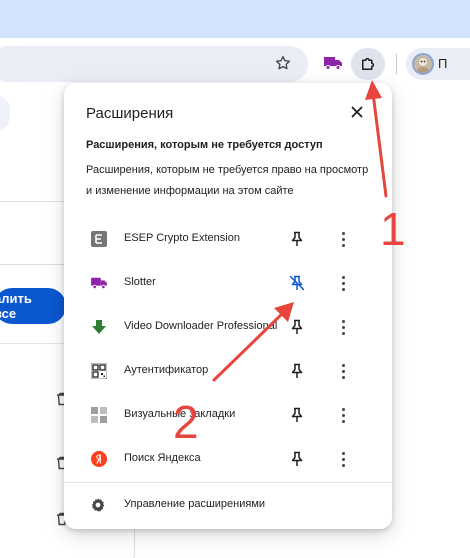 This screenshot has width=470, height=558. I want to click on popup-title: Расширения, so click(130, 113).